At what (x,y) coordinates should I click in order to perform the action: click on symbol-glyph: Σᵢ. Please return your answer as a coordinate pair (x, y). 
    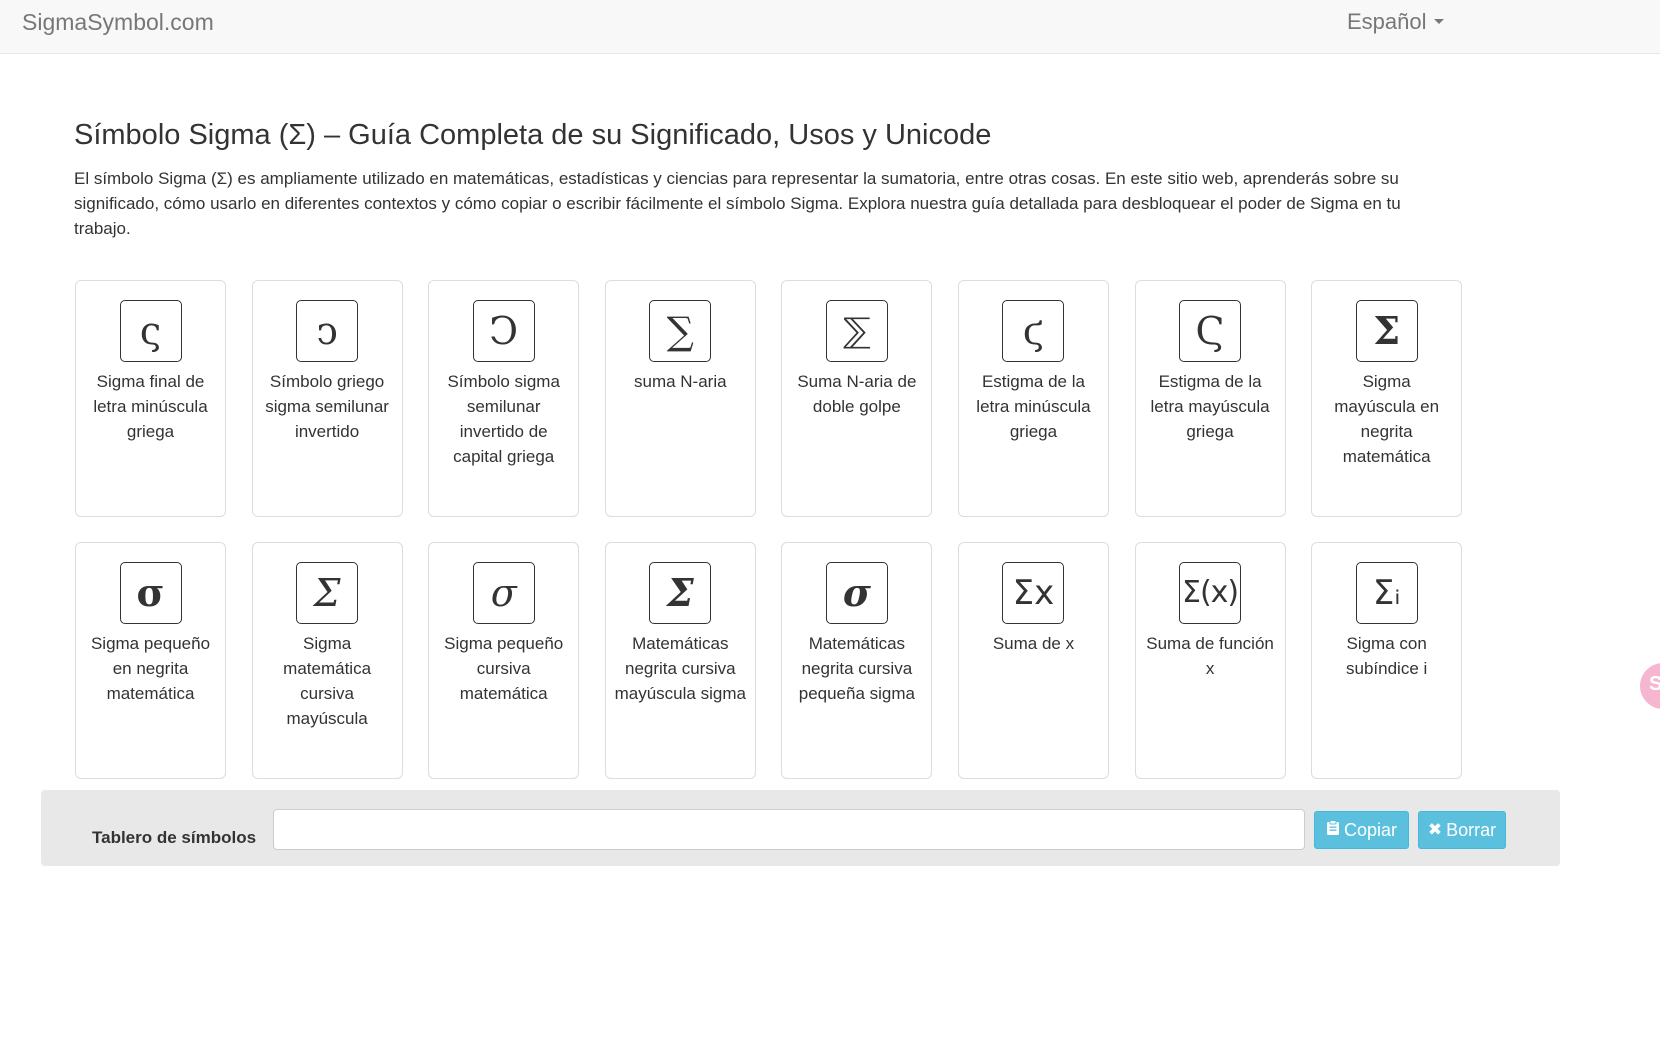
    Looking at the image, I should click on (1386, 593).